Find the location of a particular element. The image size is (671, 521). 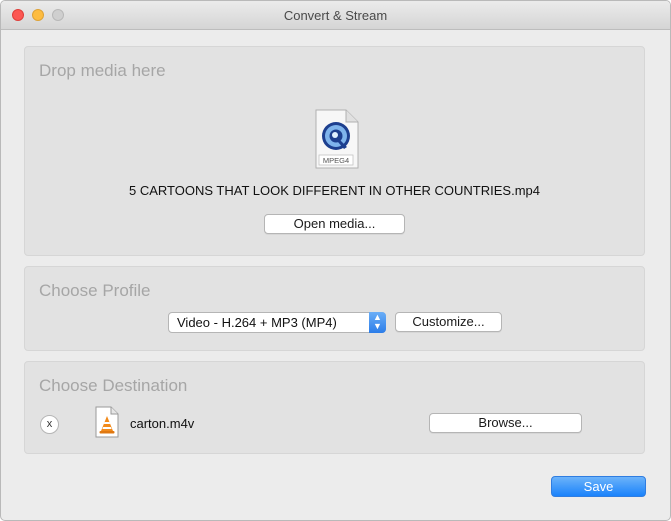

vlc-cone-file-icon is located at coordinates (107, 422).